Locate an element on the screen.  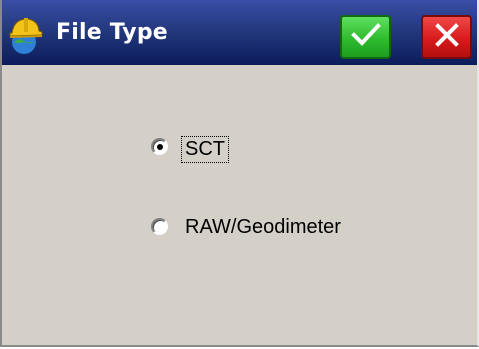
close-button is located at coordinates (446, 37).